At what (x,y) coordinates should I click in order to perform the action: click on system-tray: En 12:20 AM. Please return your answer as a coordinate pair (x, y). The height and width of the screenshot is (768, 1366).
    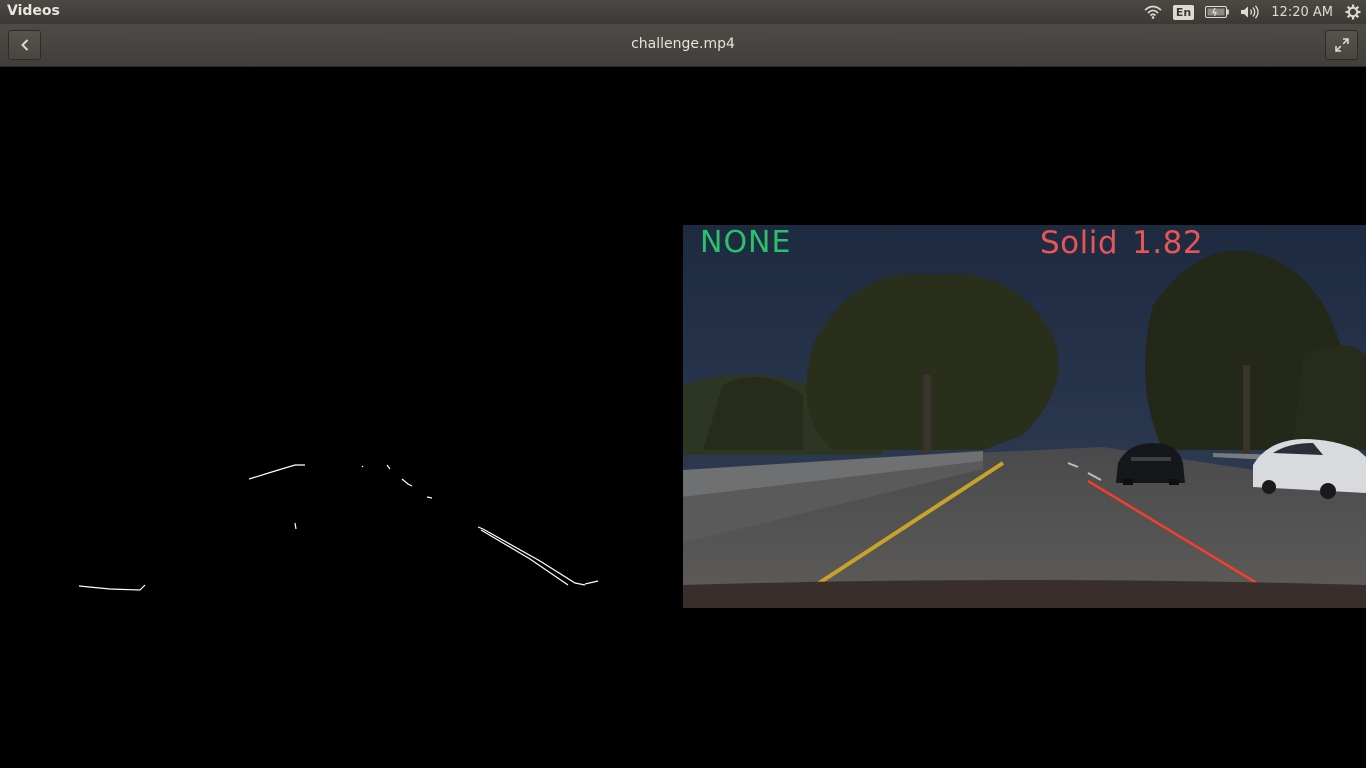
    Looking at the image, I should click on (1255, 12).